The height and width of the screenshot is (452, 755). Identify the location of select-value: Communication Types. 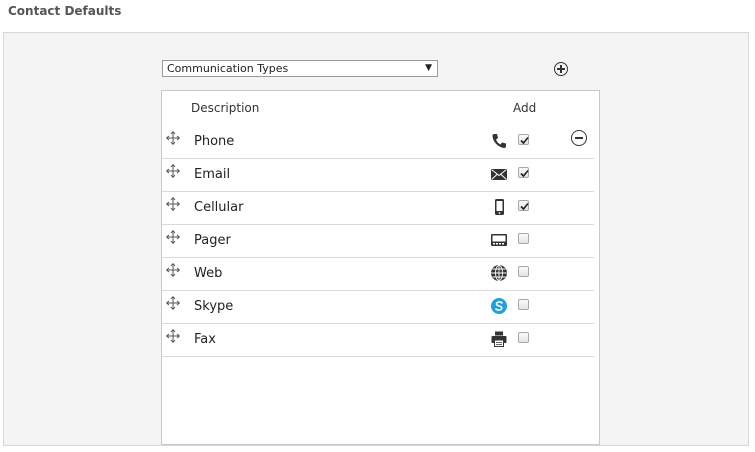
(228, 68).